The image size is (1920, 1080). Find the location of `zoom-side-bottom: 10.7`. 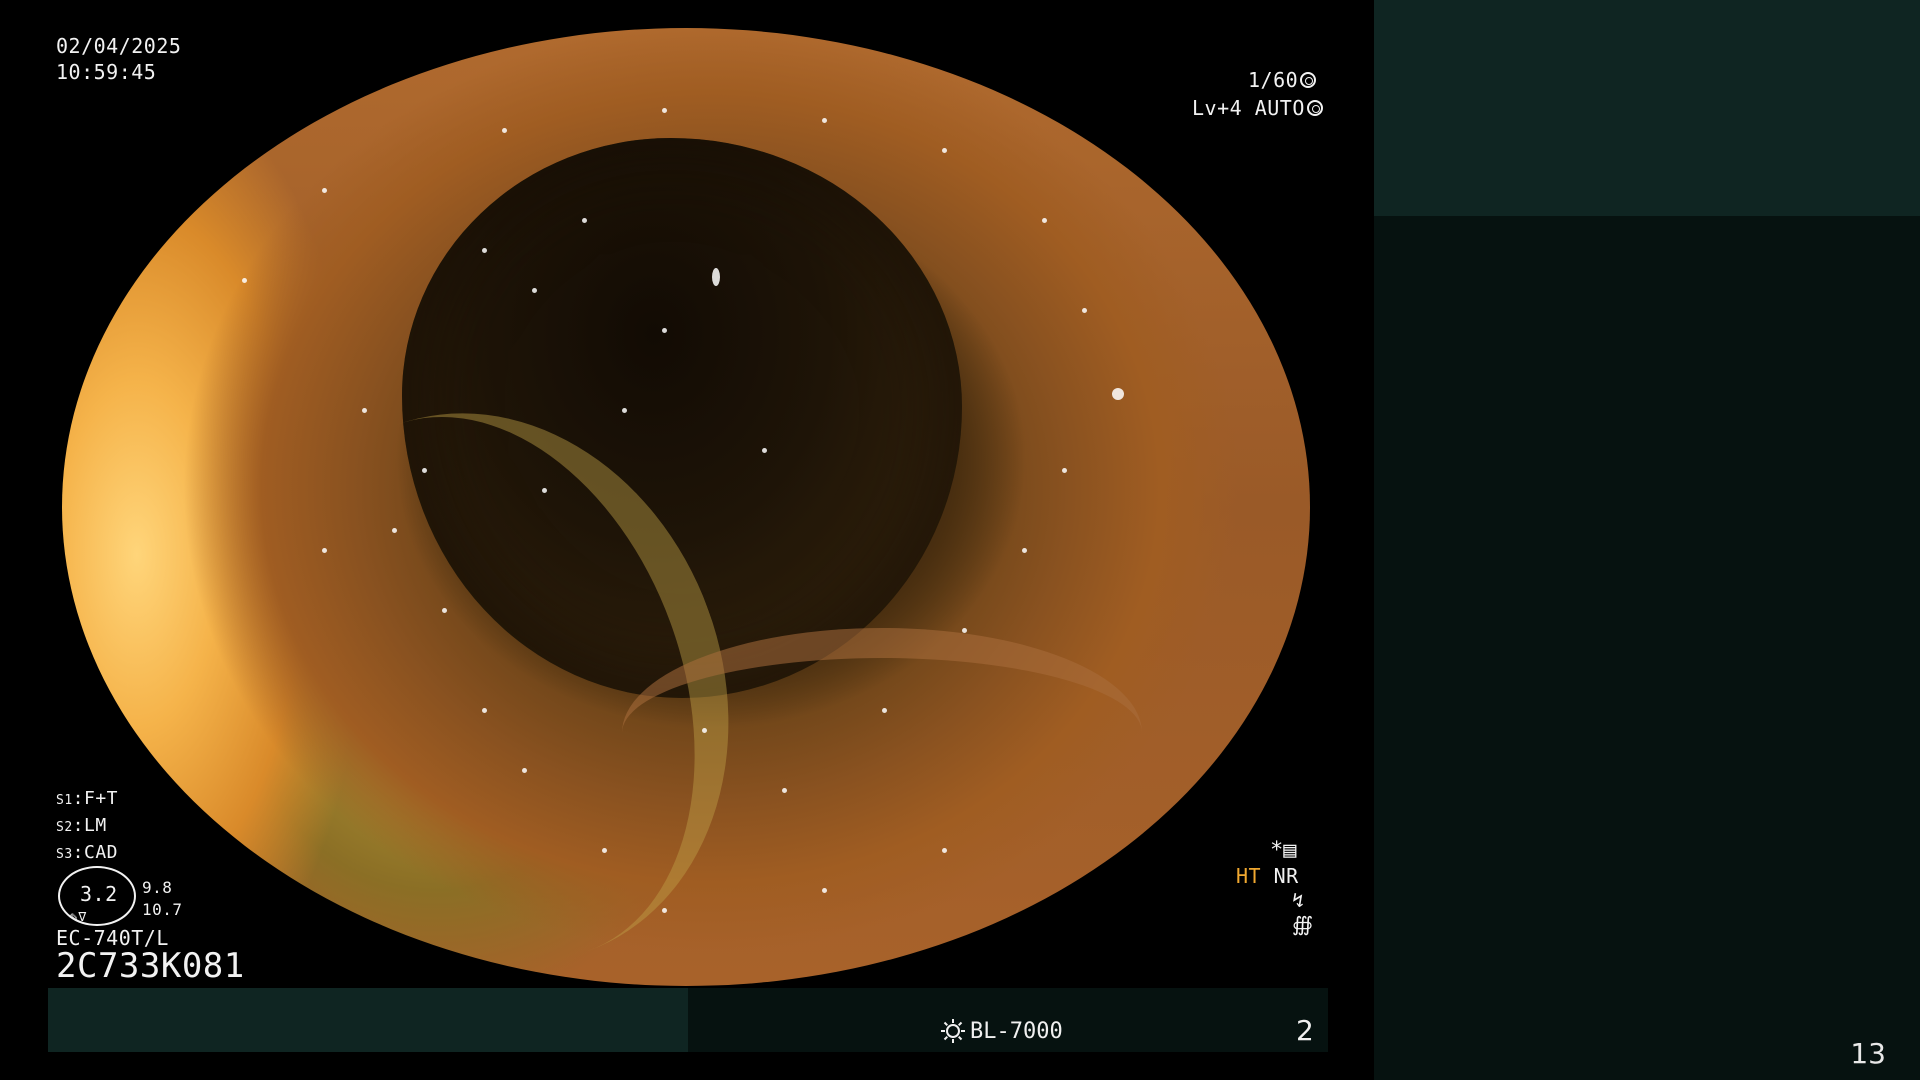

zoom-side-bottom: 10.7 is located at coordinates (162, 909).